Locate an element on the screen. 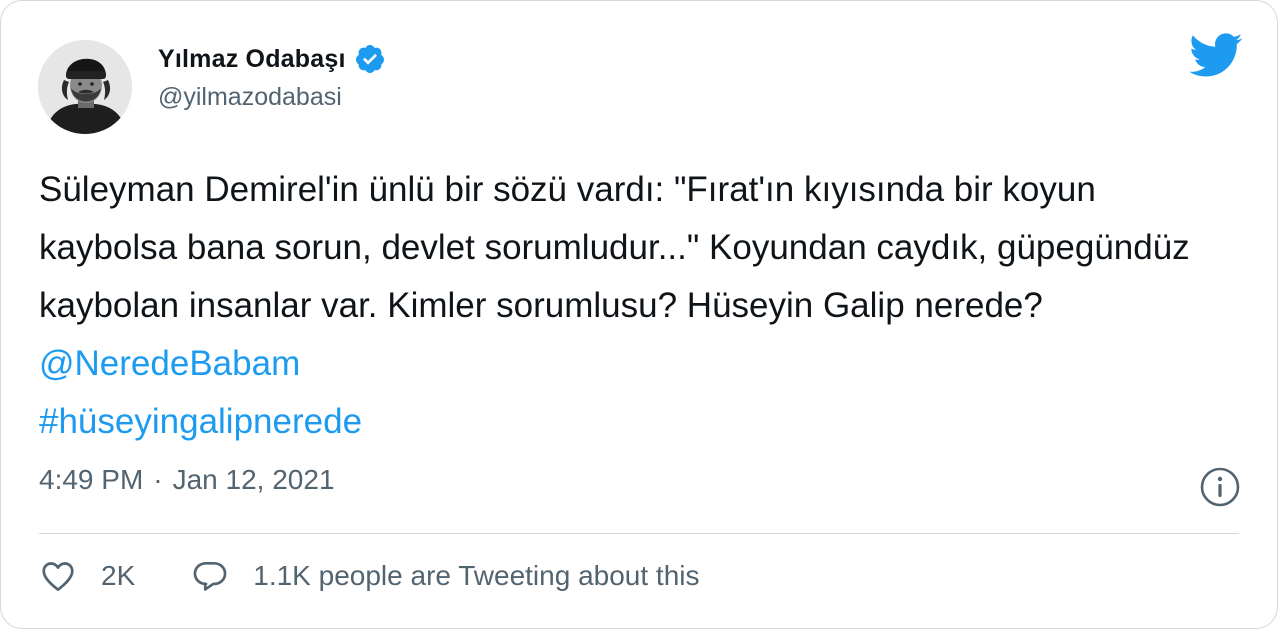 The width and height of the screenshot is (1280, 631). avatar-photo-icon is located at coordinates (85, 87).